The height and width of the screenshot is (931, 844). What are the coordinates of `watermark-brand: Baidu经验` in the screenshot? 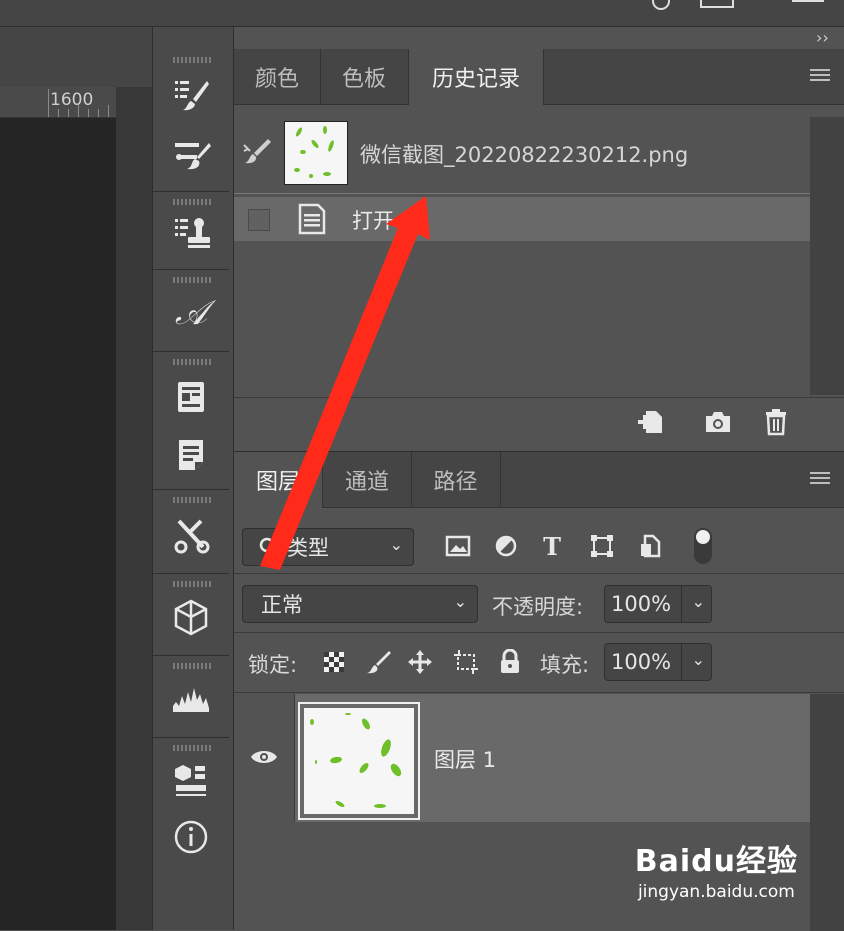 It's located at (716, 861).